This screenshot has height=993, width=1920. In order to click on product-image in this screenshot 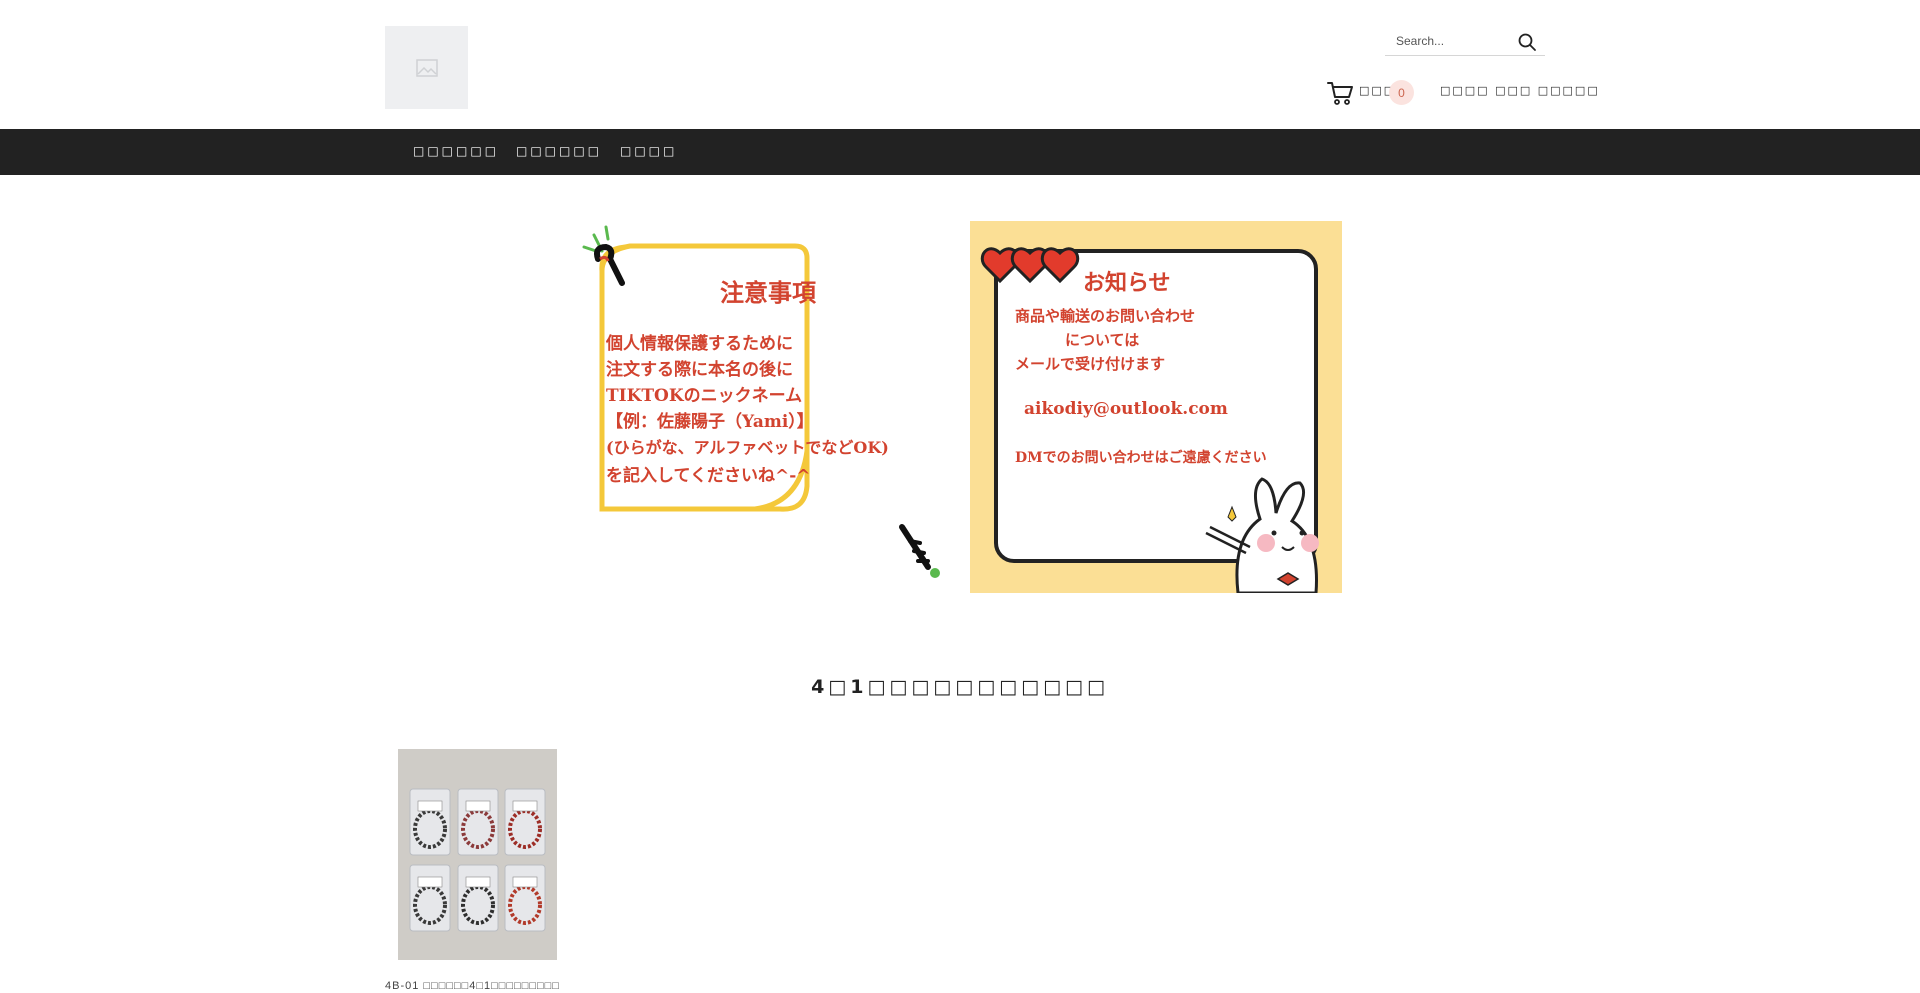, I will do `click(477, 854)`.